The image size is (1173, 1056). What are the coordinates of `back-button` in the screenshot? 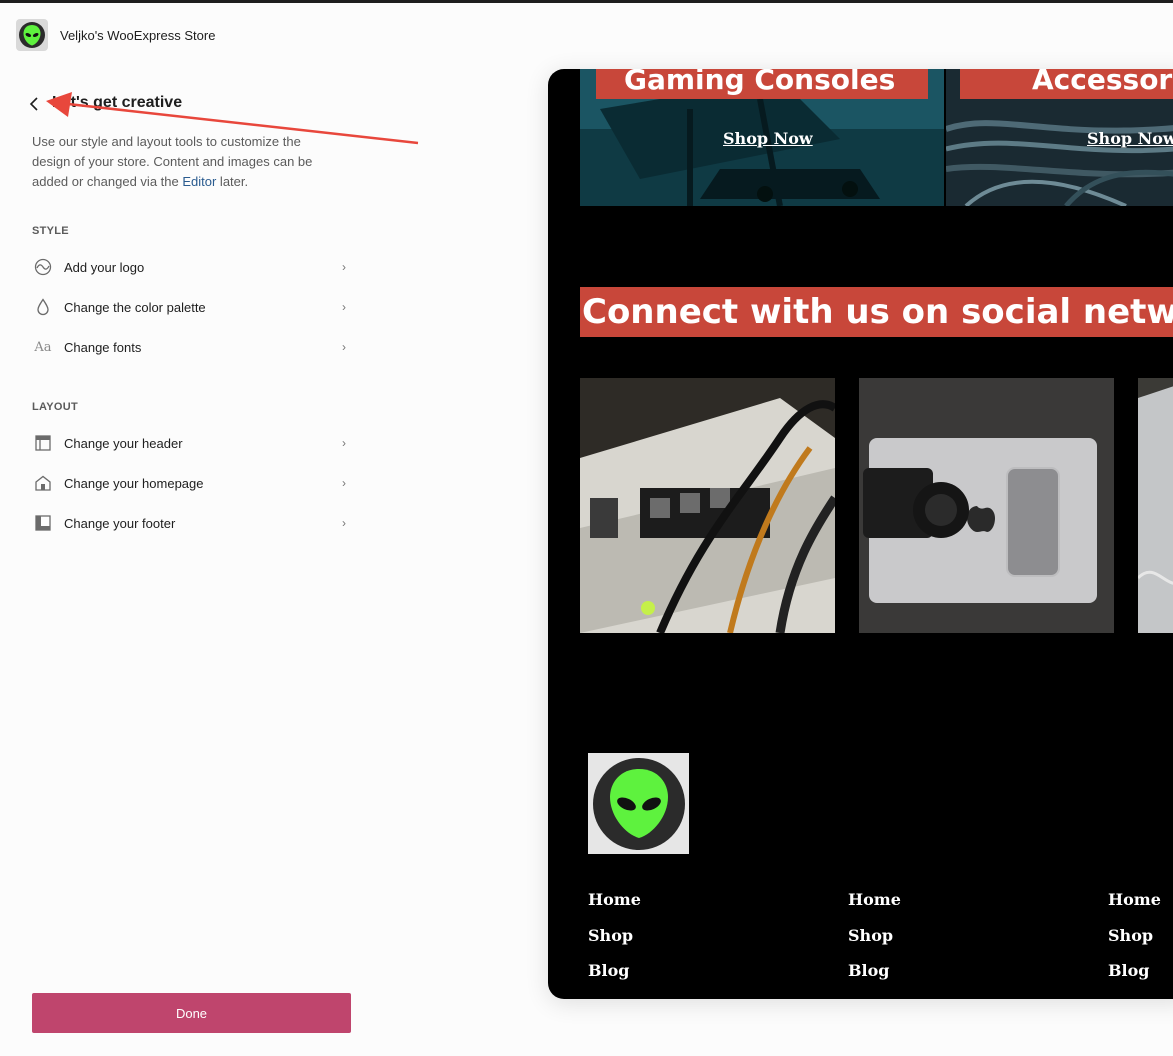 It's located at (34, 104).